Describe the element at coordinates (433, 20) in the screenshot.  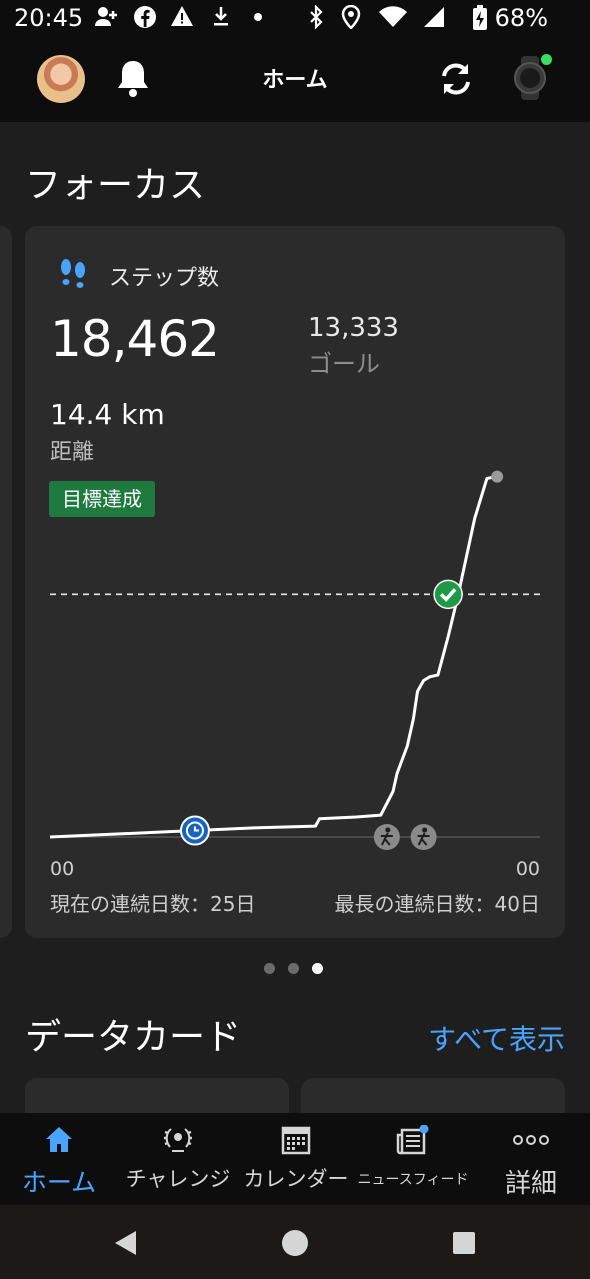
I see `signal-icon` at that location.